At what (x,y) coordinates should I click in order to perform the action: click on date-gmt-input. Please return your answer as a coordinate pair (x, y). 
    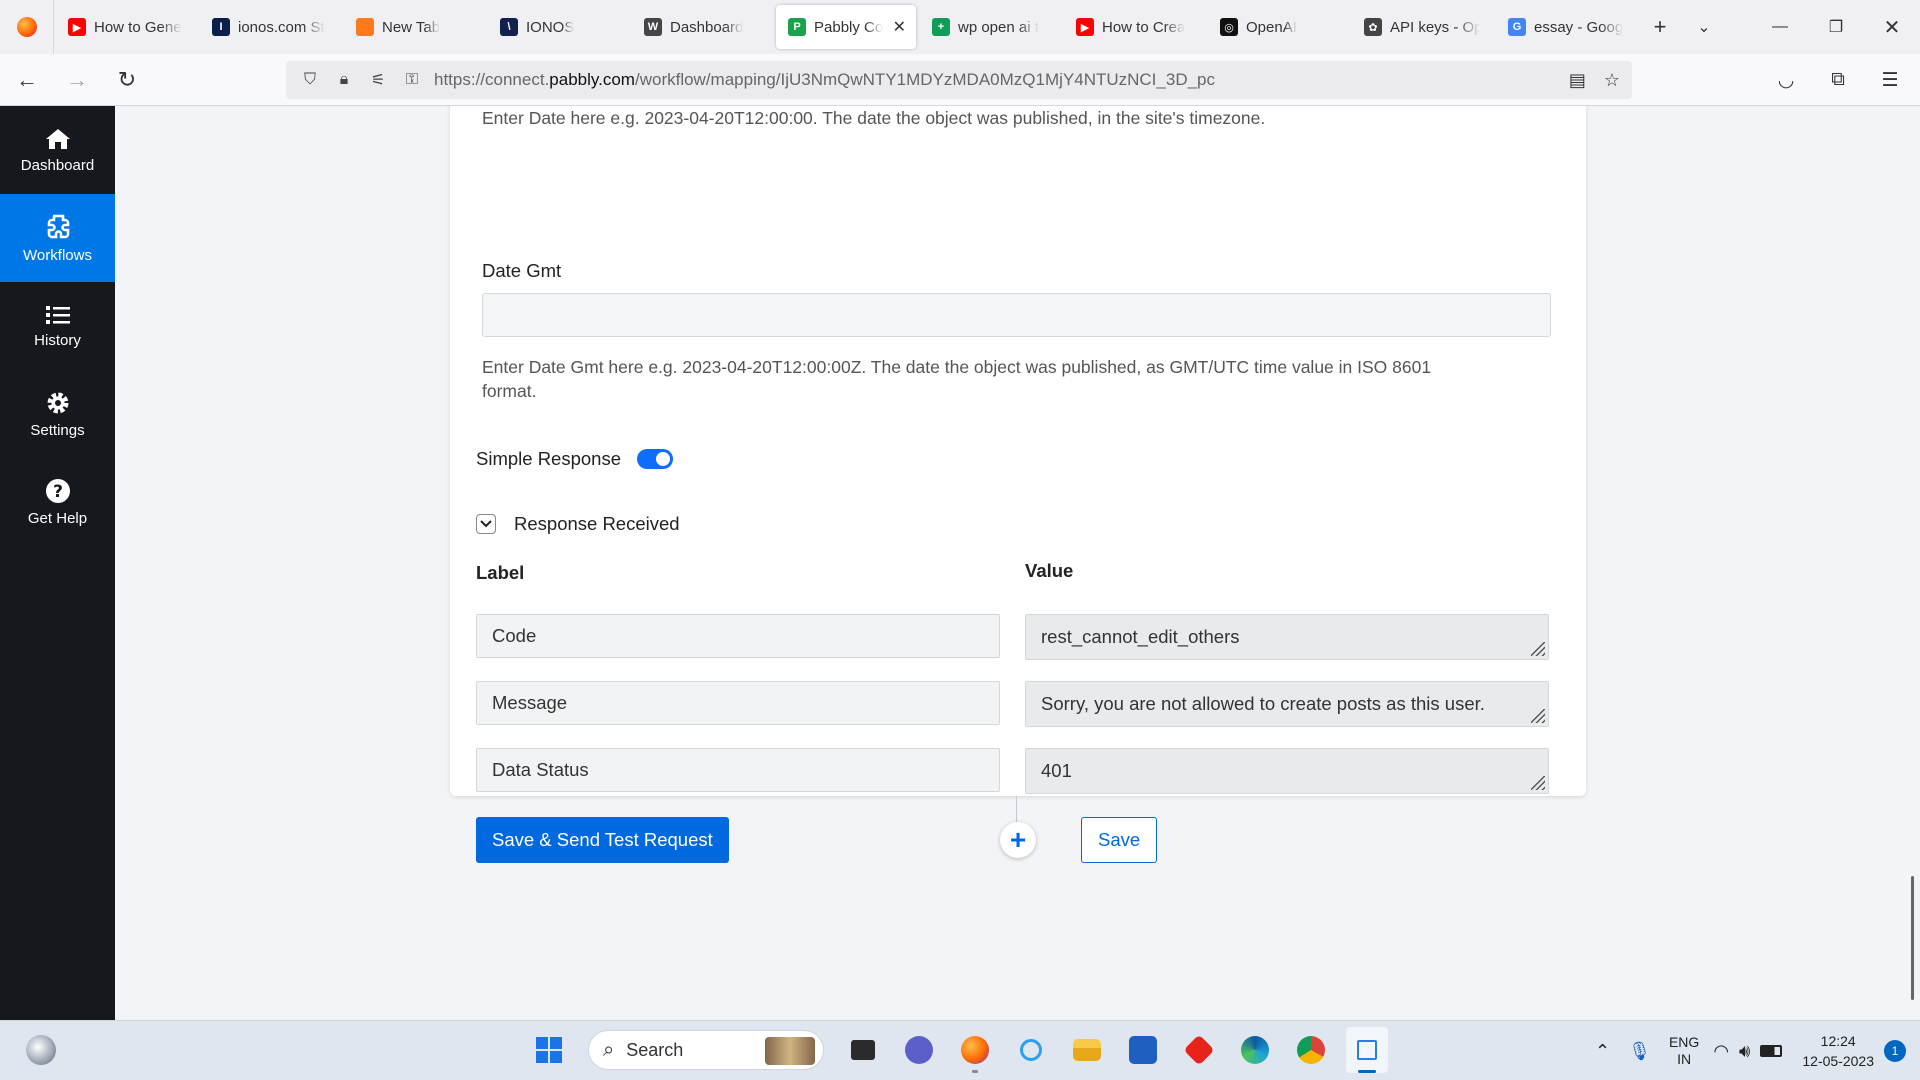
    Looking at the image, I should click on (1016, 315).